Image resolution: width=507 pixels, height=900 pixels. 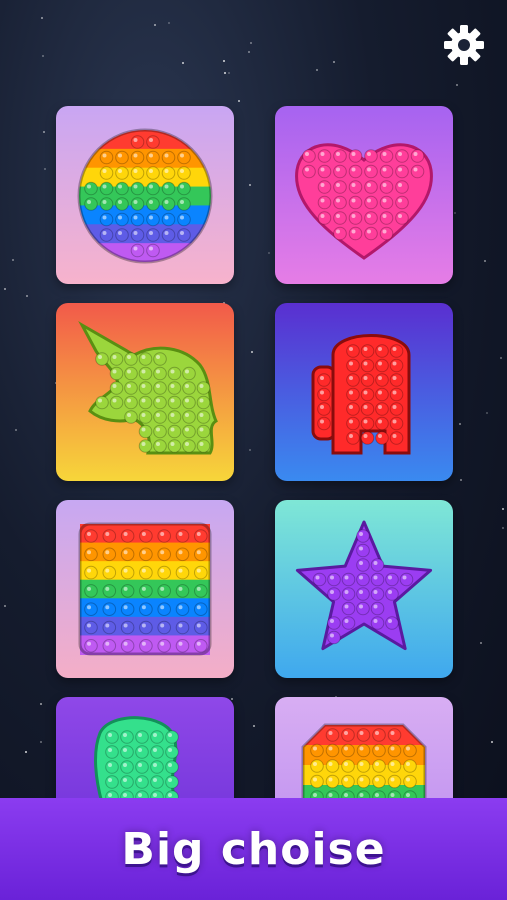 What do you see at coordinates (145, 195) in the screenshot?
I see `tile-circle` at bounding box center [145, 195].